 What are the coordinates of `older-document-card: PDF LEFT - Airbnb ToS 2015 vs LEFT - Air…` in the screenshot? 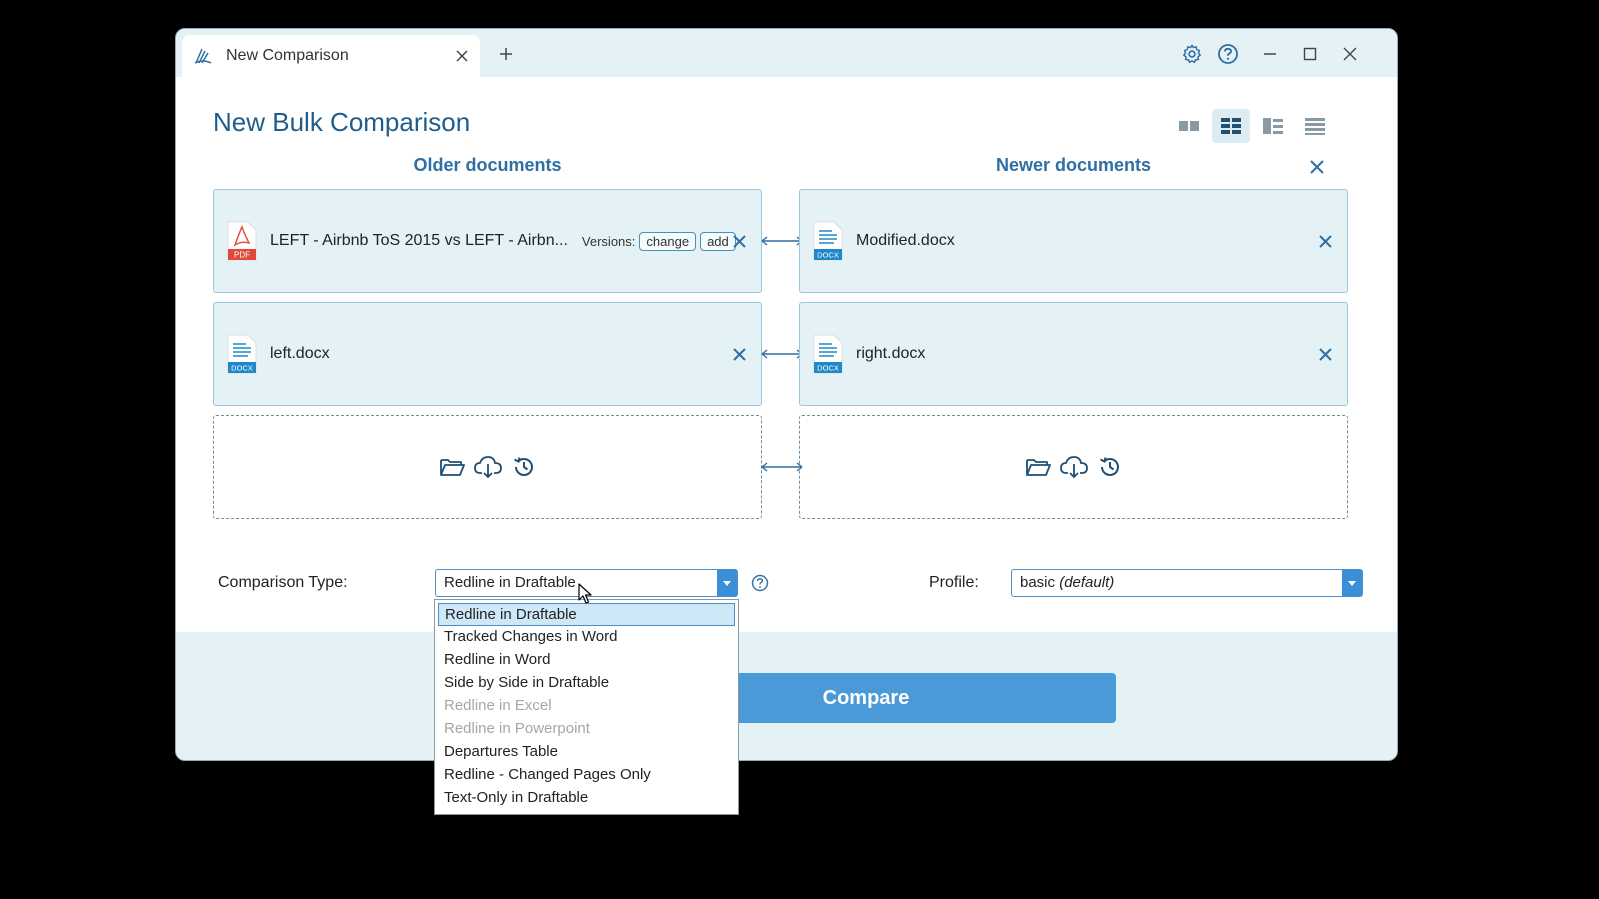 It's located at (487, 241).